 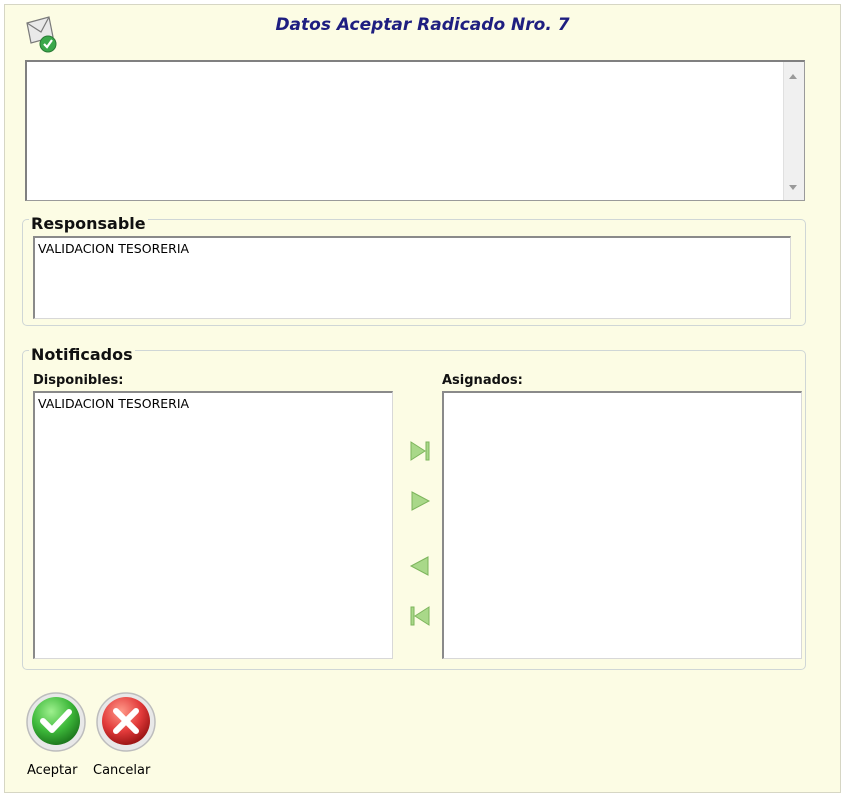 I want to click on move-left-icon, so click(x=419, y=566).